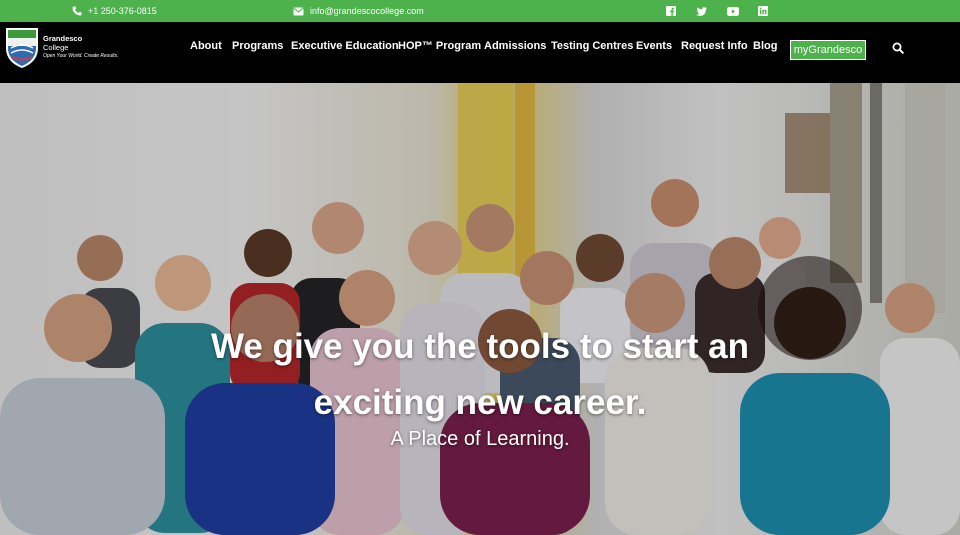 The height and width of the screenshot is (535, 960). I want to click on linkedin-icon, so click(763, 11).